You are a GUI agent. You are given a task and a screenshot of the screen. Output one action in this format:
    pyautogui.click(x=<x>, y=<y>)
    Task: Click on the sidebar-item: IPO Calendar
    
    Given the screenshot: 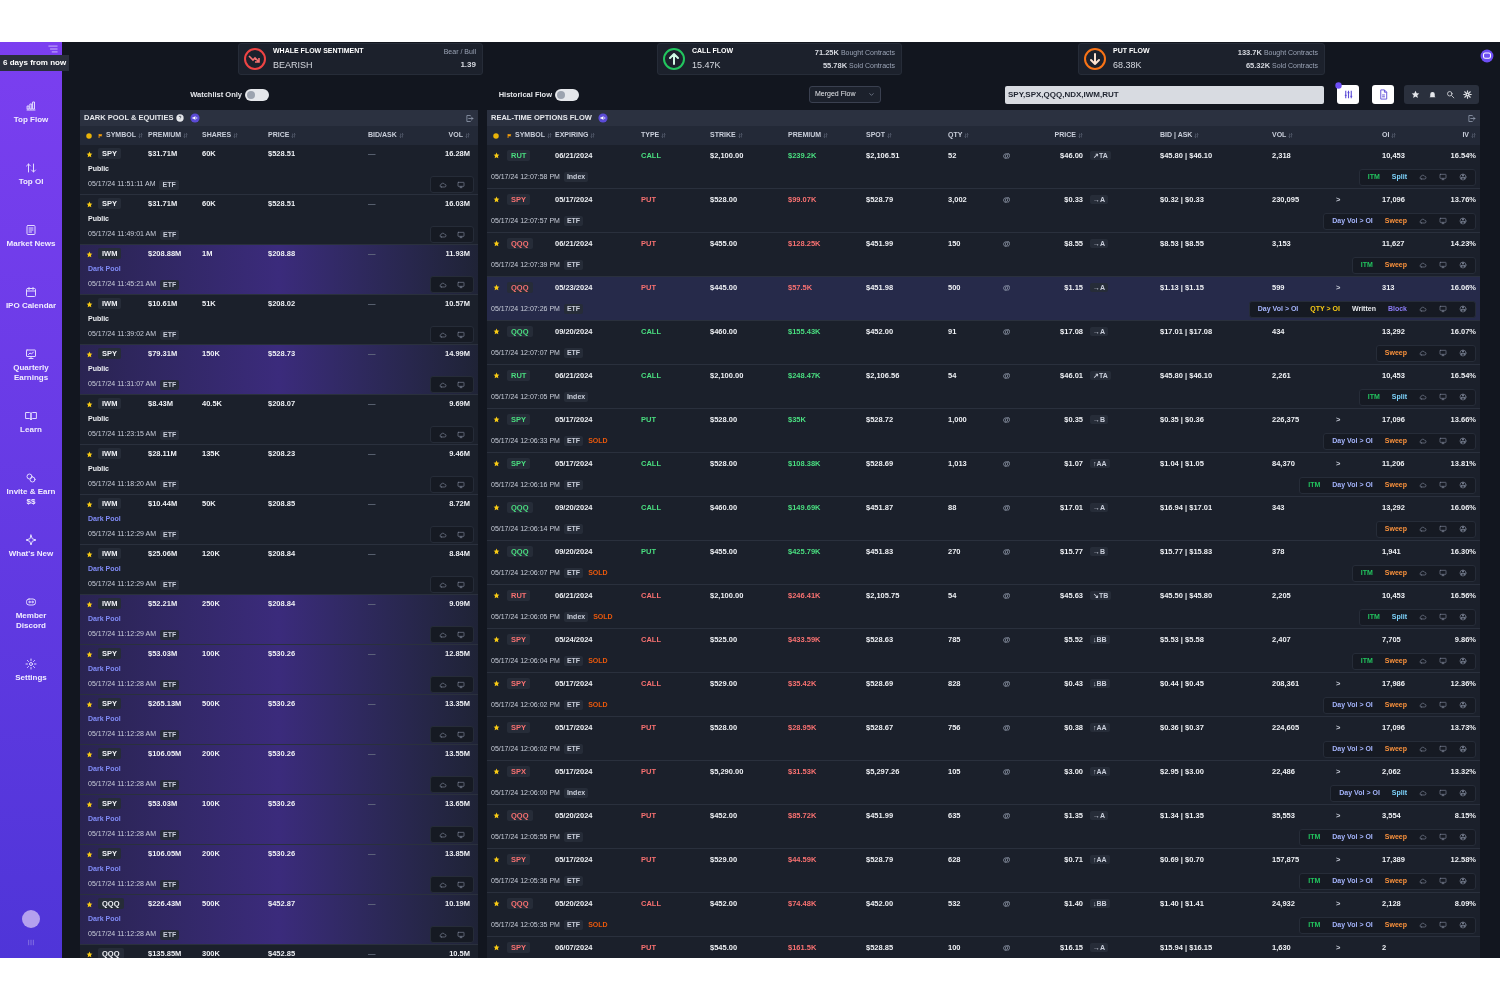 What is the action you would take?
    pyautogui.click(x=31, y=317)
    